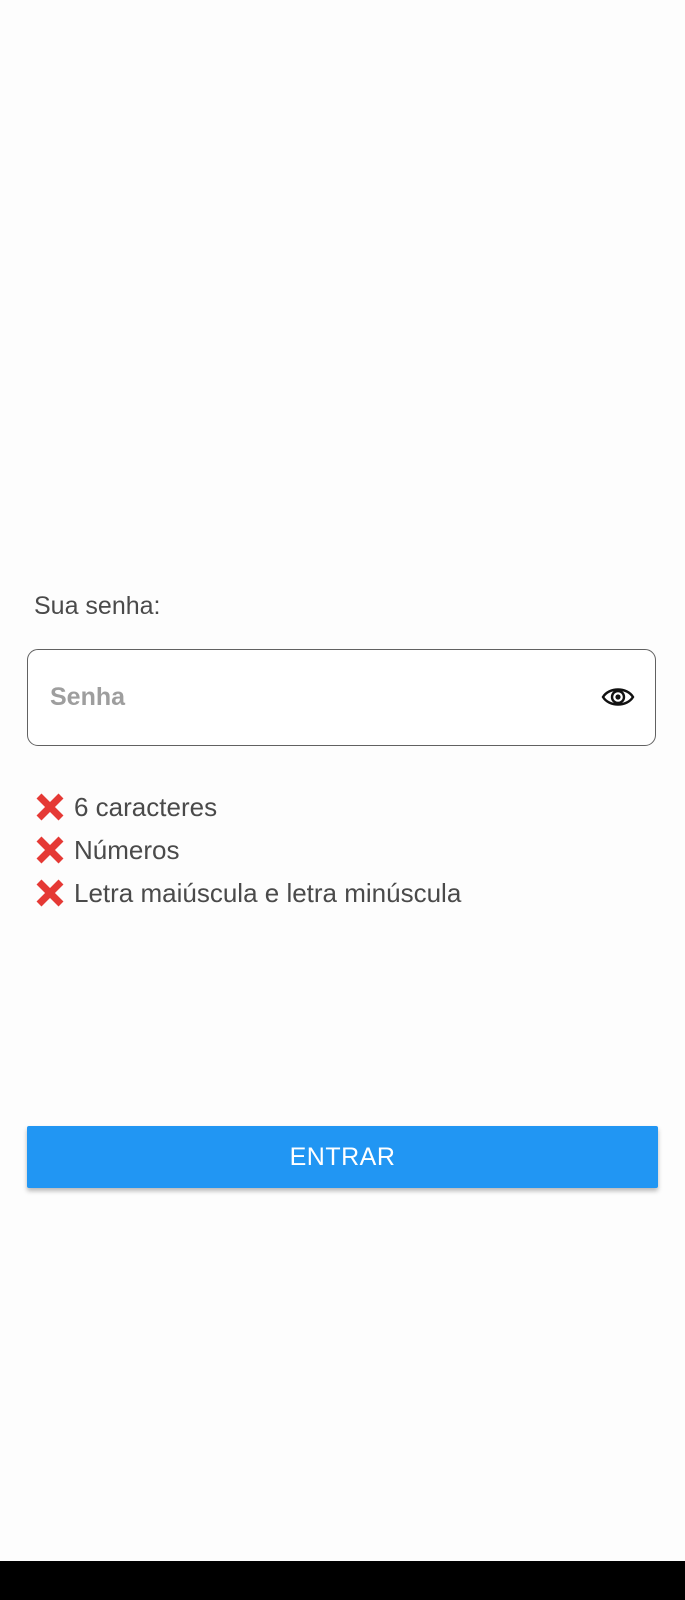 This screenshot has height=1600, width=685. I want to click on rule-min-length: 6 caracteres, so click(247, 806).